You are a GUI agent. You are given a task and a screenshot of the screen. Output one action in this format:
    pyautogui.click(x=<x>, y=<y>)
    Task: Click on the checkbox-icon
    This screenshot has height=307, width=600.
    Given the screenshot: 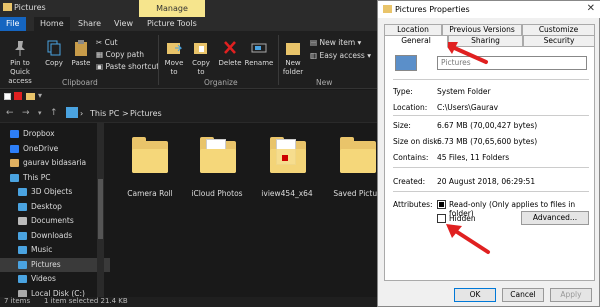 What is the action you would take?
    pyautogui.click(x=7, y=96)
    